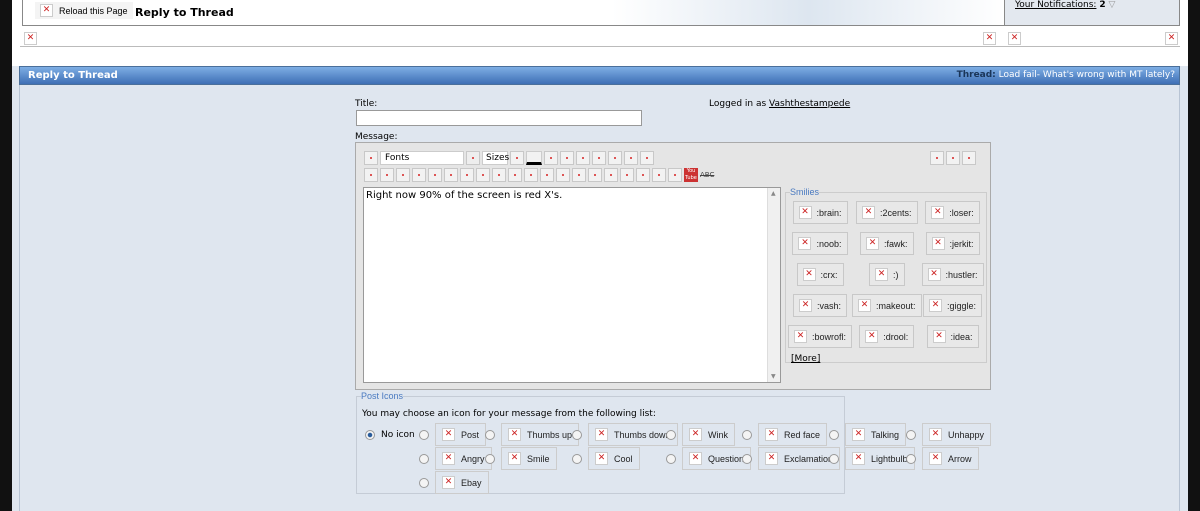 The width and height of the screenshot is (1200, 511). I want to click on smilie-button: ✕:giggle:, so click(953, 305).